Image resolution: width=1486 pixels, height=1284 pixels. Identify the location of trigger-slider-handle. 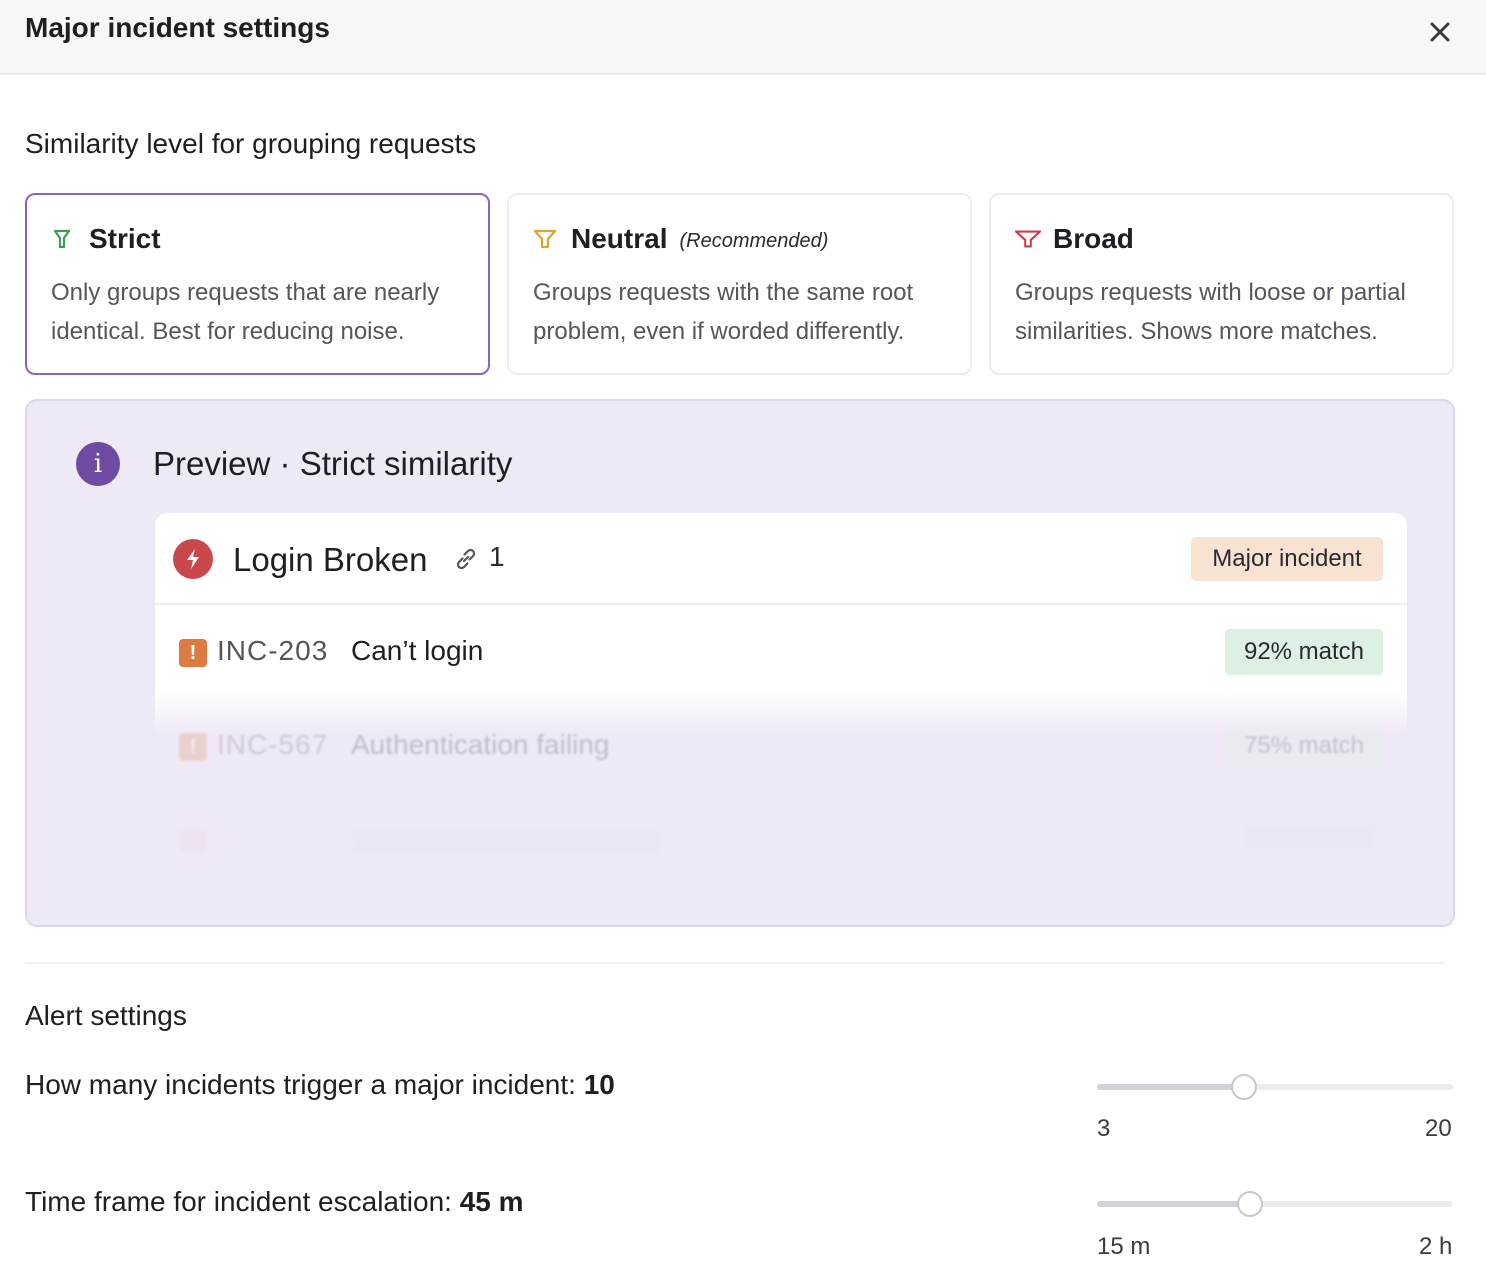
(1243, 1087).